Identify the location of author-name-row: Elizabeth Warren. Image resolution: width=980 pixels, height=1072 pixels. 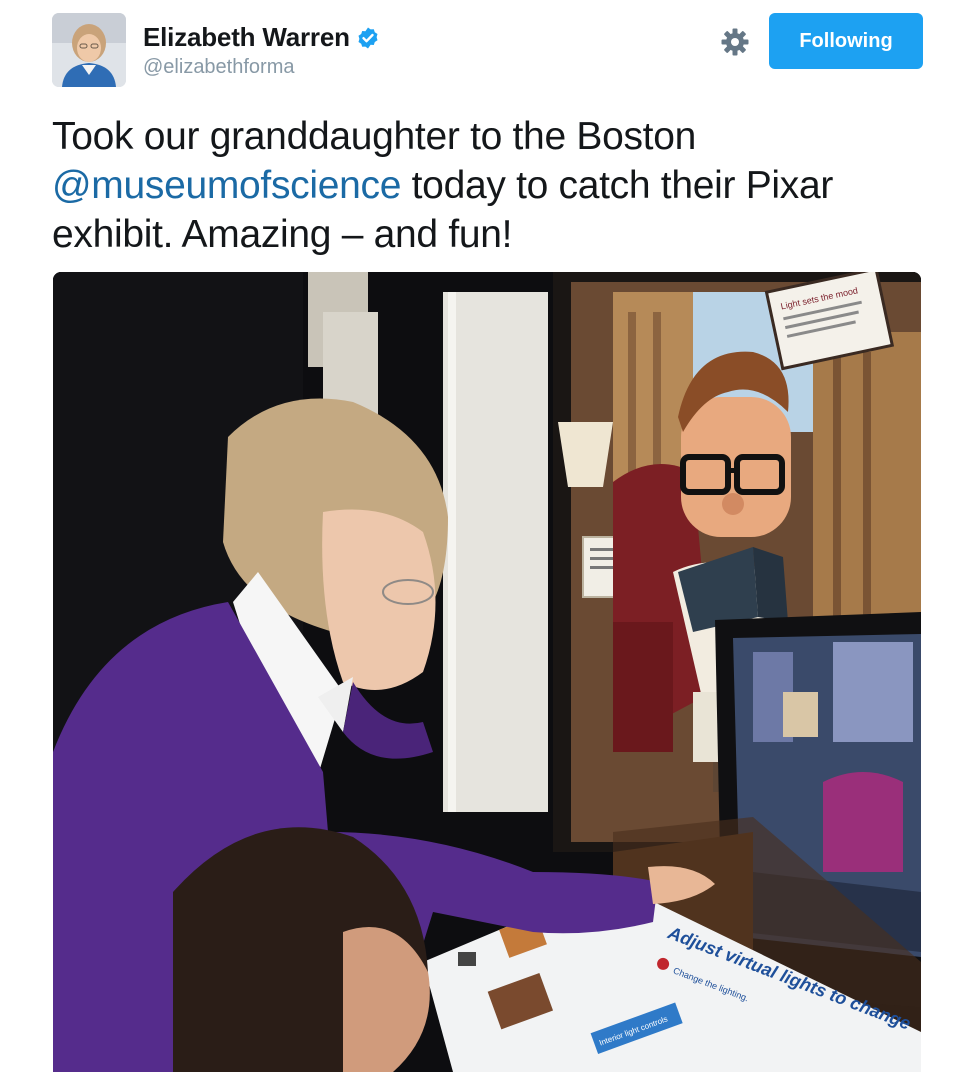
(261, 37).